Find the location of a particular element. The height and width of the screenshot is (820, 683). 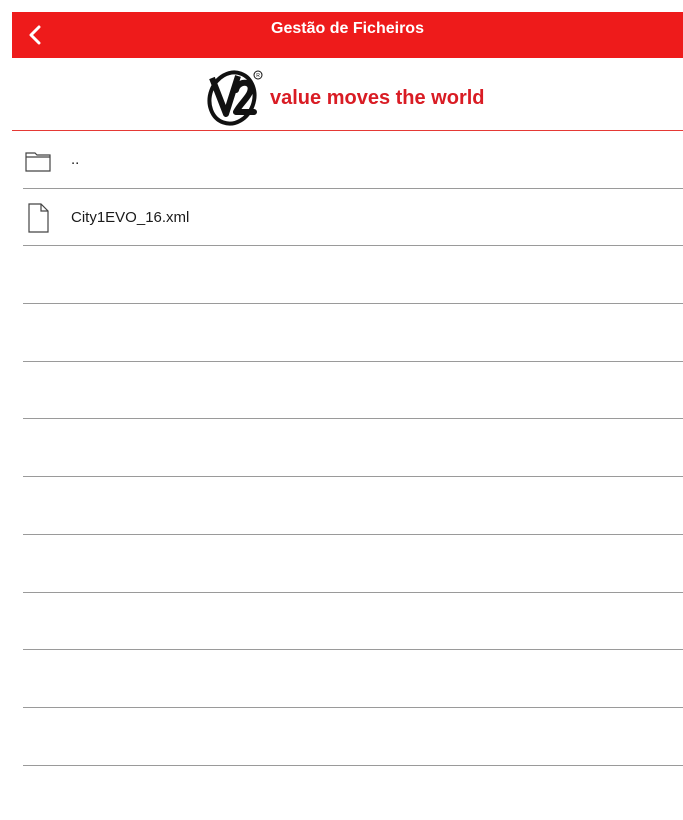

file-name: City1EVO_16.xml is located at coordinates (130, 217).